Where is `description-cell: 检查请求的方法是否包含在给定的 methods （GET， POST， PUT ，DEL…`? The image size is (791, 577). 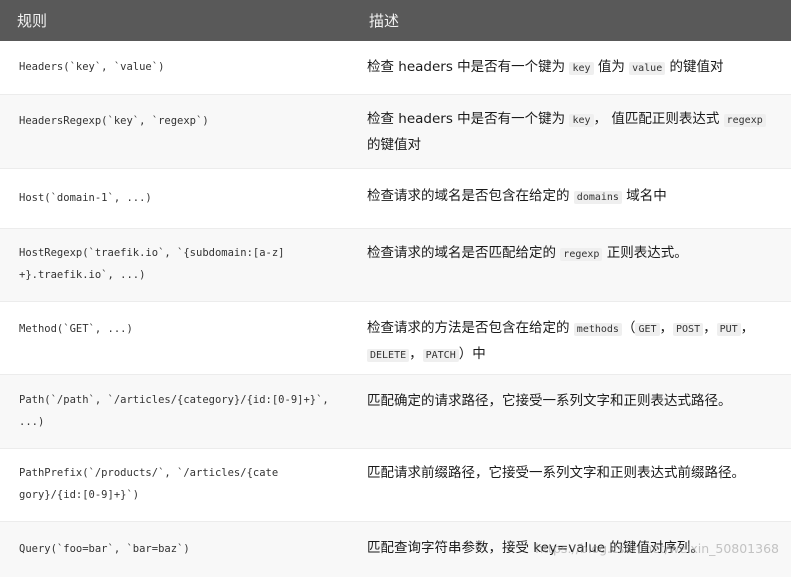
description-cell: 检查请求的方法是否包含在给定的 methods （GET， POST， PUT ，DEL… is located at coordinates (564, 342).